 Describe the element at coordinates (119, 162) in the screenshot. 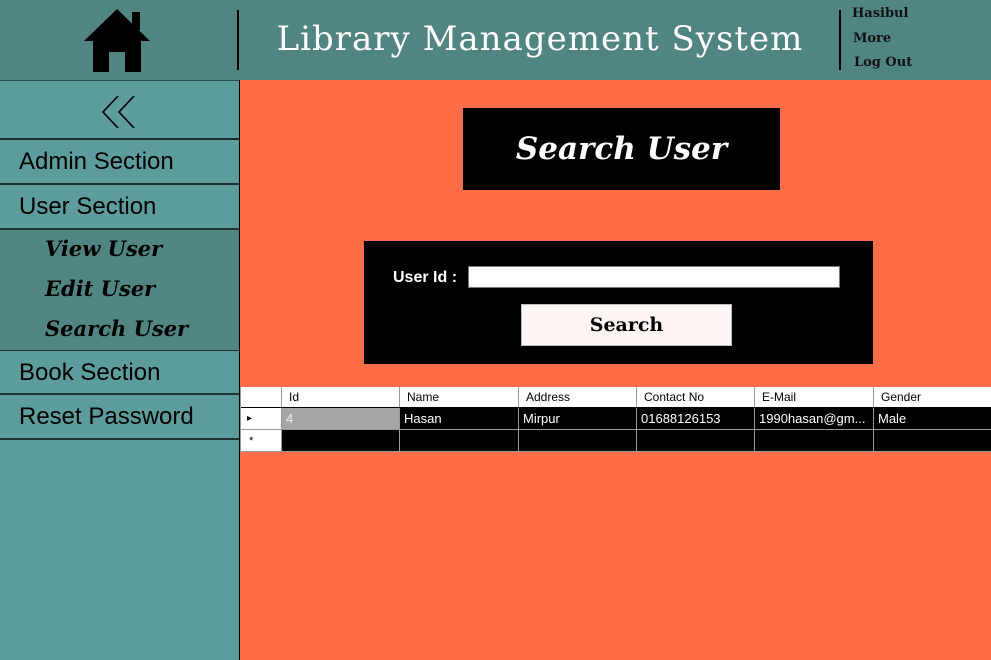

I see `sidebar-item-admin-section: Admin Section` at that location.